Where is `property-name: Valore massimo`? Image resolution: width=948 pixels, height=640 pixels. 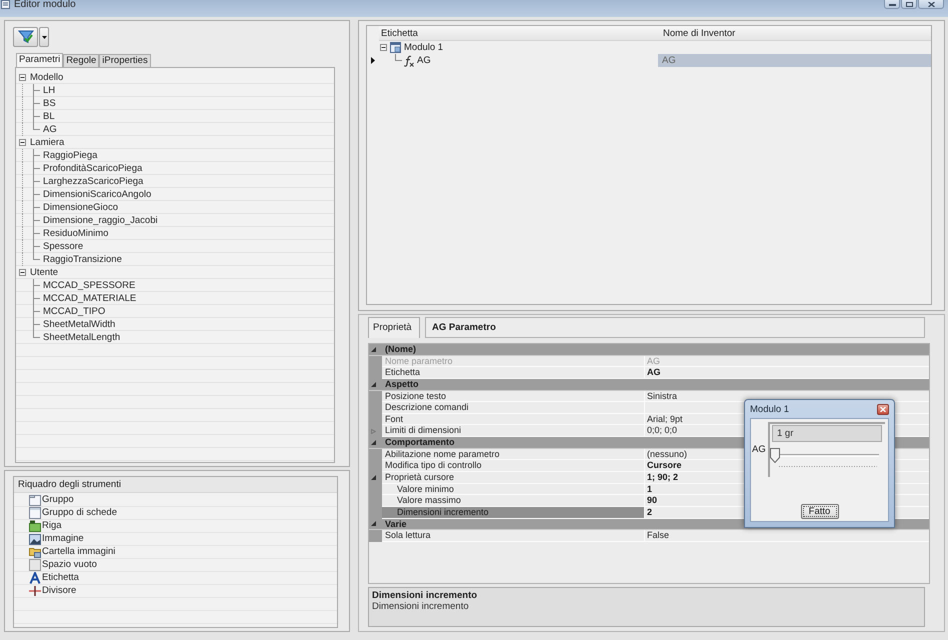
property-name: Valore massimo is located at coordinates (513, 501).